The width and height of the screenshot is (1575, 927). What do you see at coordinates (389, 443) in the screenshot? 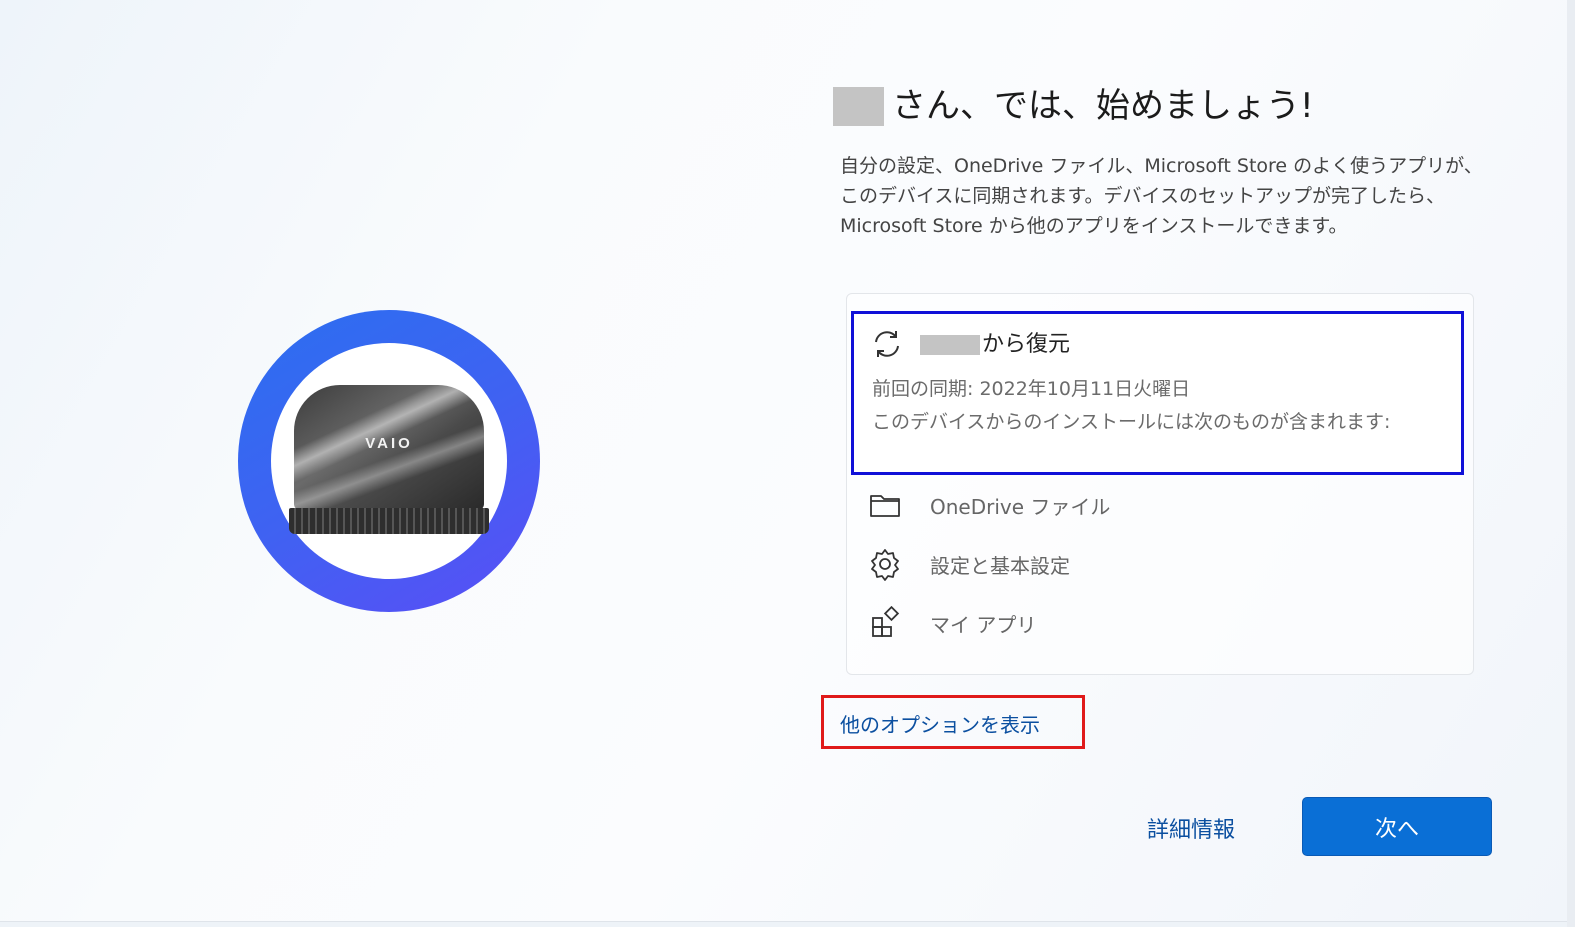
I see `laptop-logo: VAIO` at bounding box center [389, 443].